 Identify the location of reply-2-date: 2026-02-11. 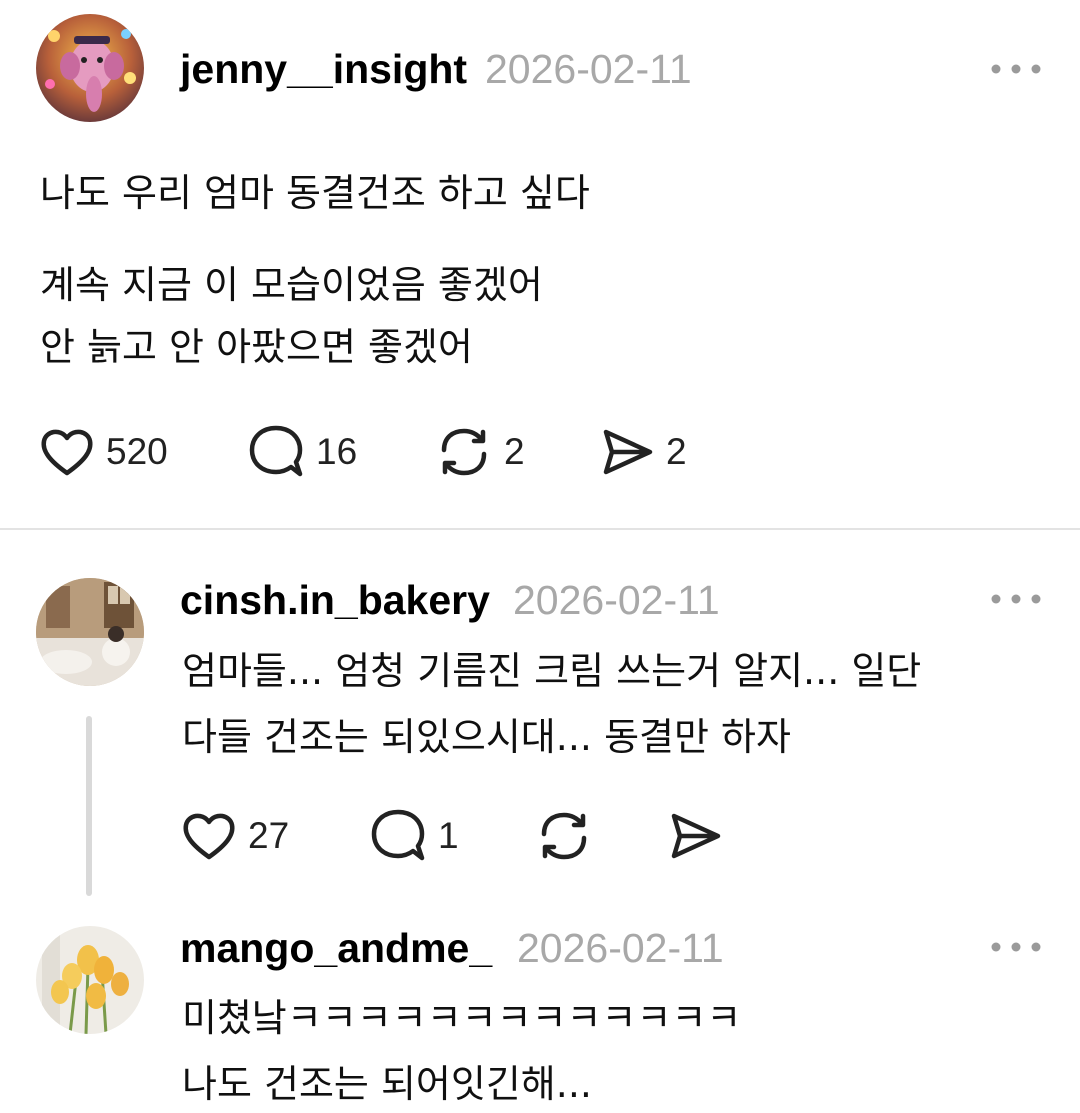
(620, 948).